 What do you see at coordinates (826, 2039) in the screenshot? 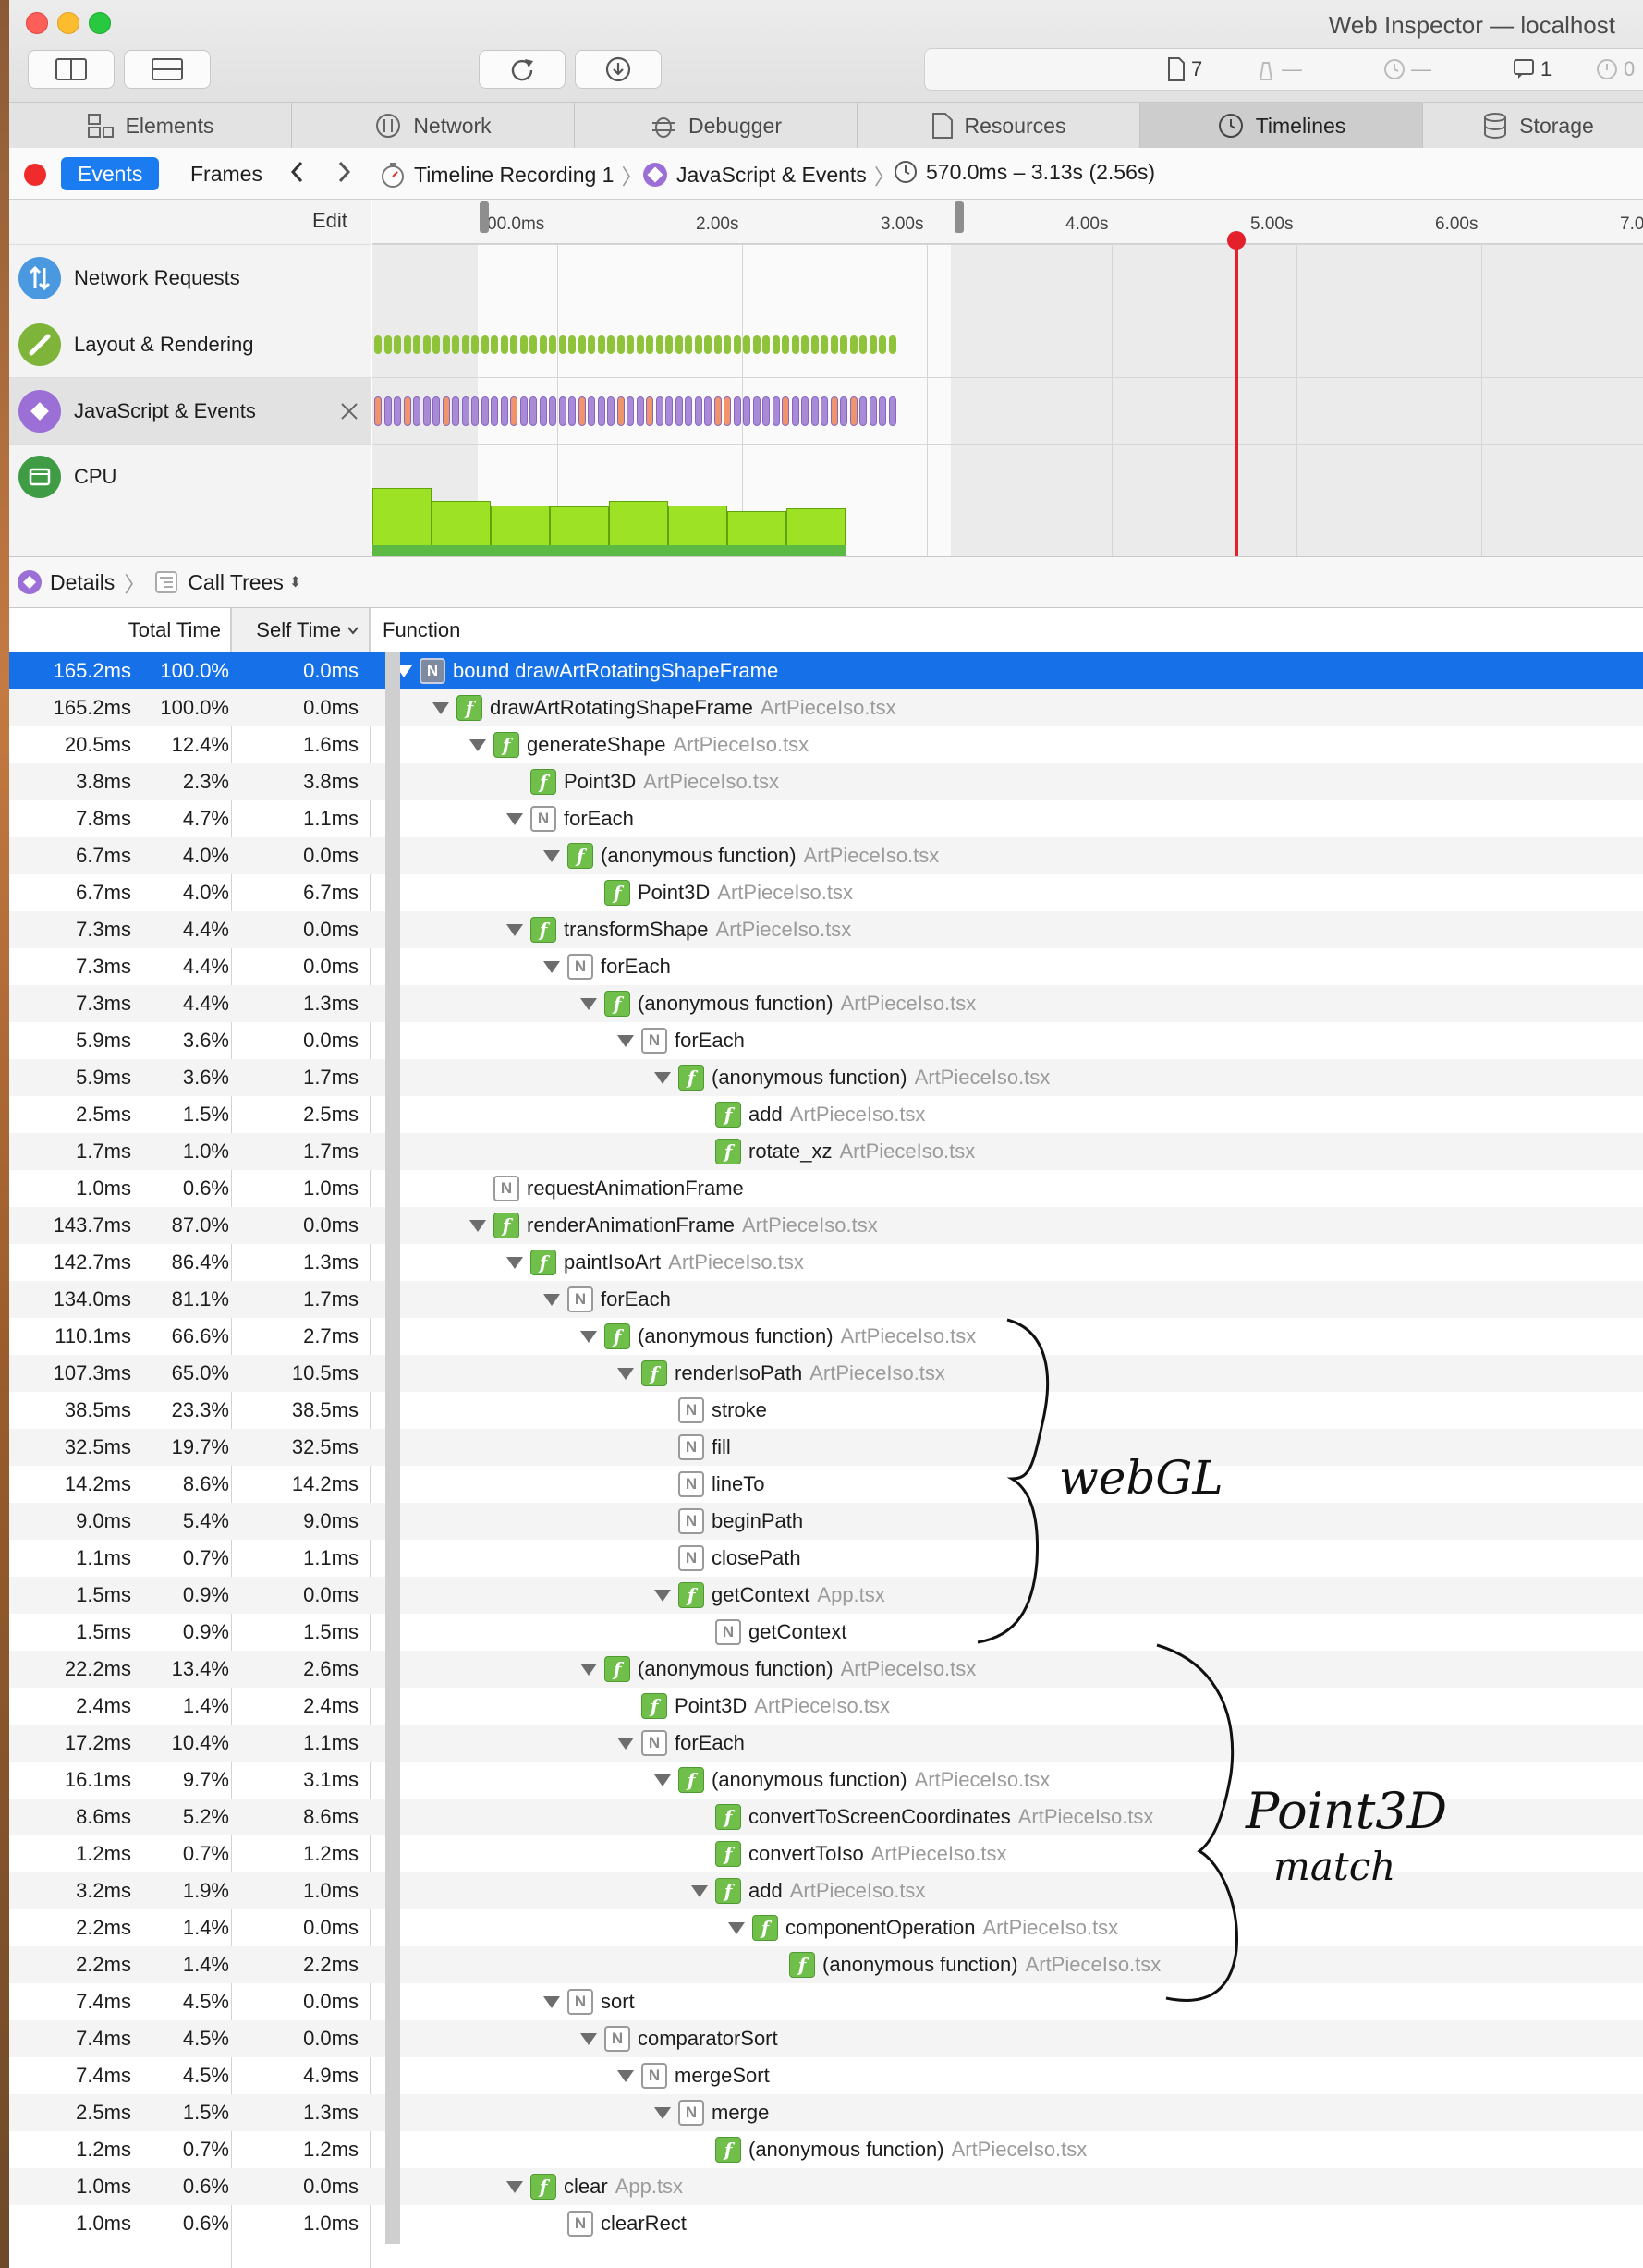
I see `table-row: 7.4ms 4.5% 0.0ms NcomparatorSort` at bounding box center [826, 2039].